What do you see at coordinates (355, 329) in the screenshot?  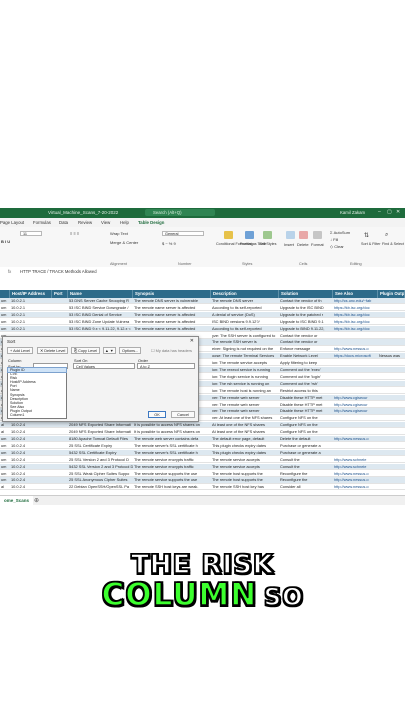 I see `table-cell: https://kb.isc.org/doc` at bounding box center [355, 329].